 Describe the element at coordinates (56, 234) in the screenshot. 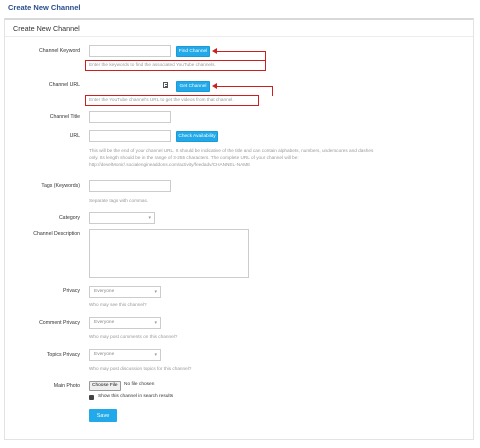

I see `description-label: Channel Description` at that location.